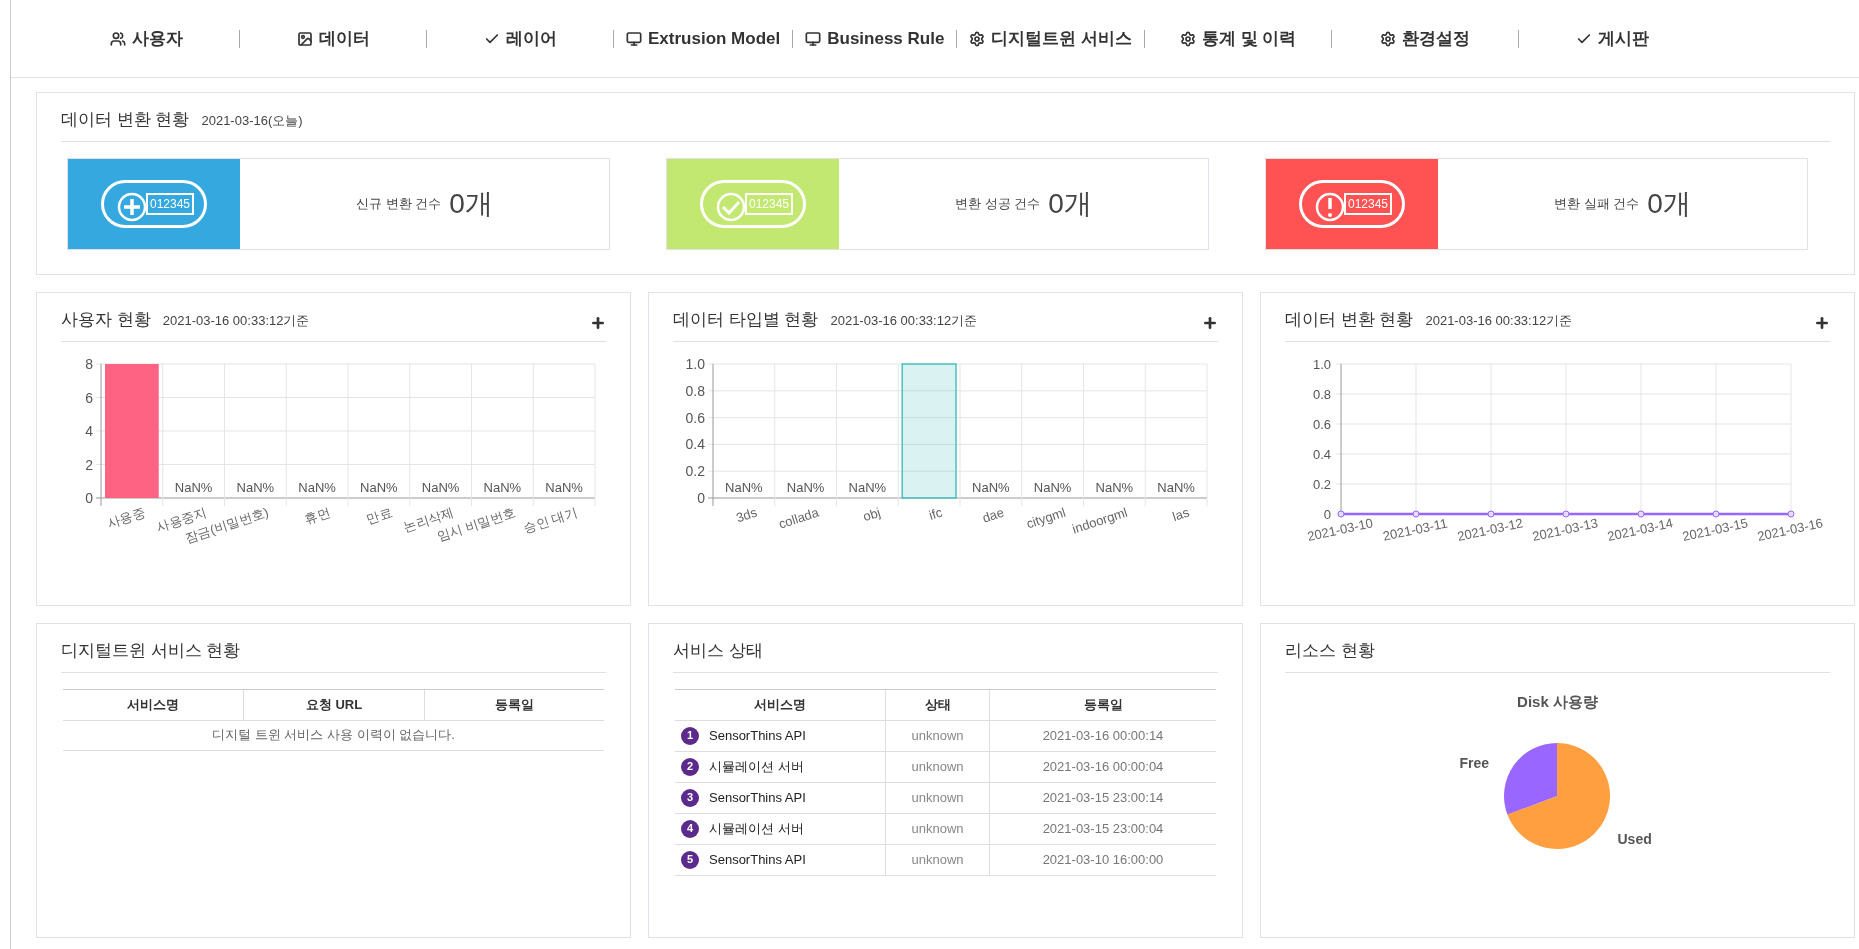  What do you see at coordinates (317, 515) in the screenshot?
I see `axis-category-label: 휴먼` at bounding box center [317, 515].